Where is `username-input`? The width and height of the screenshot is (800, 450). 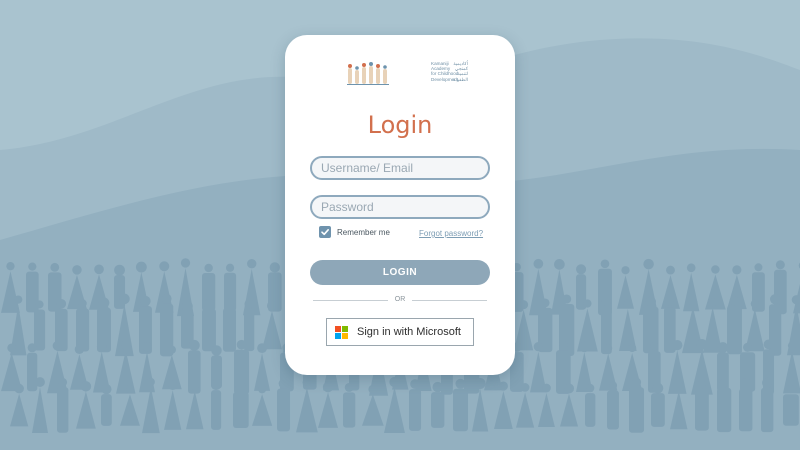 username-input is located at coordinates (400, 168).